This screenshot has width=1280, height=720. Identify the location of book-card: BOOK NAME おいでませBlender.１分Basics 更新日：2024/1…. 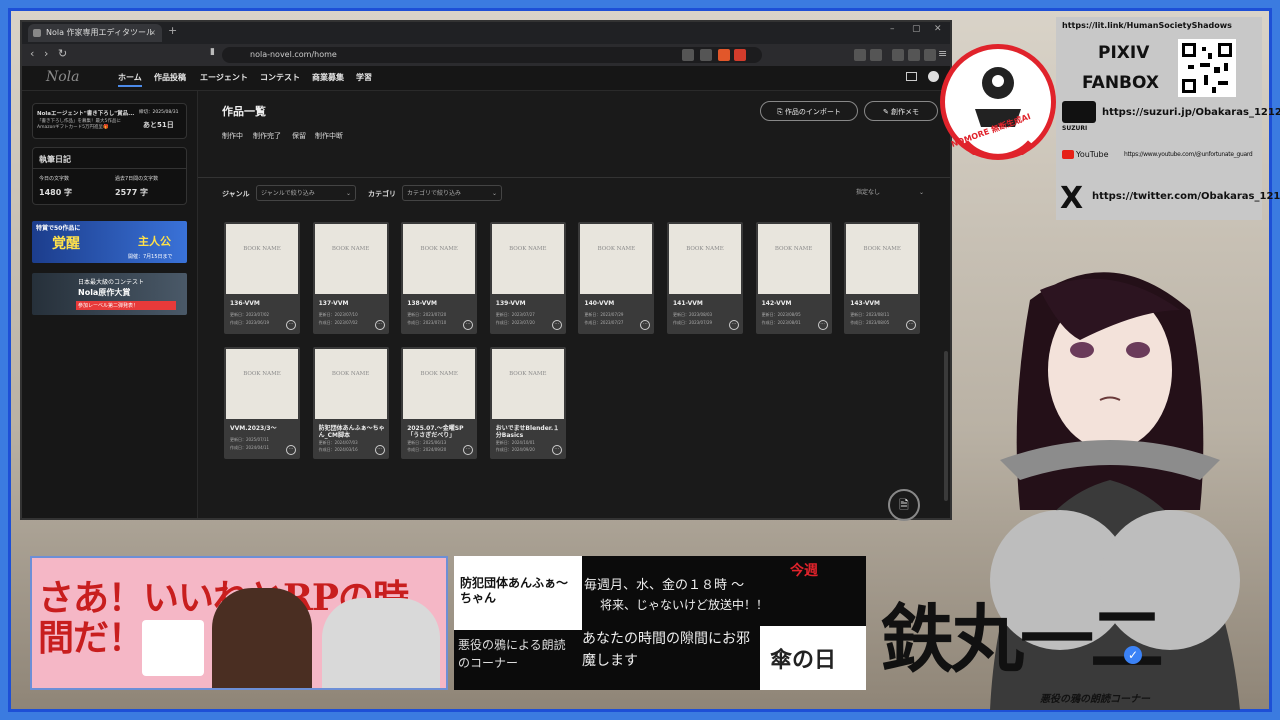
(527, 403).